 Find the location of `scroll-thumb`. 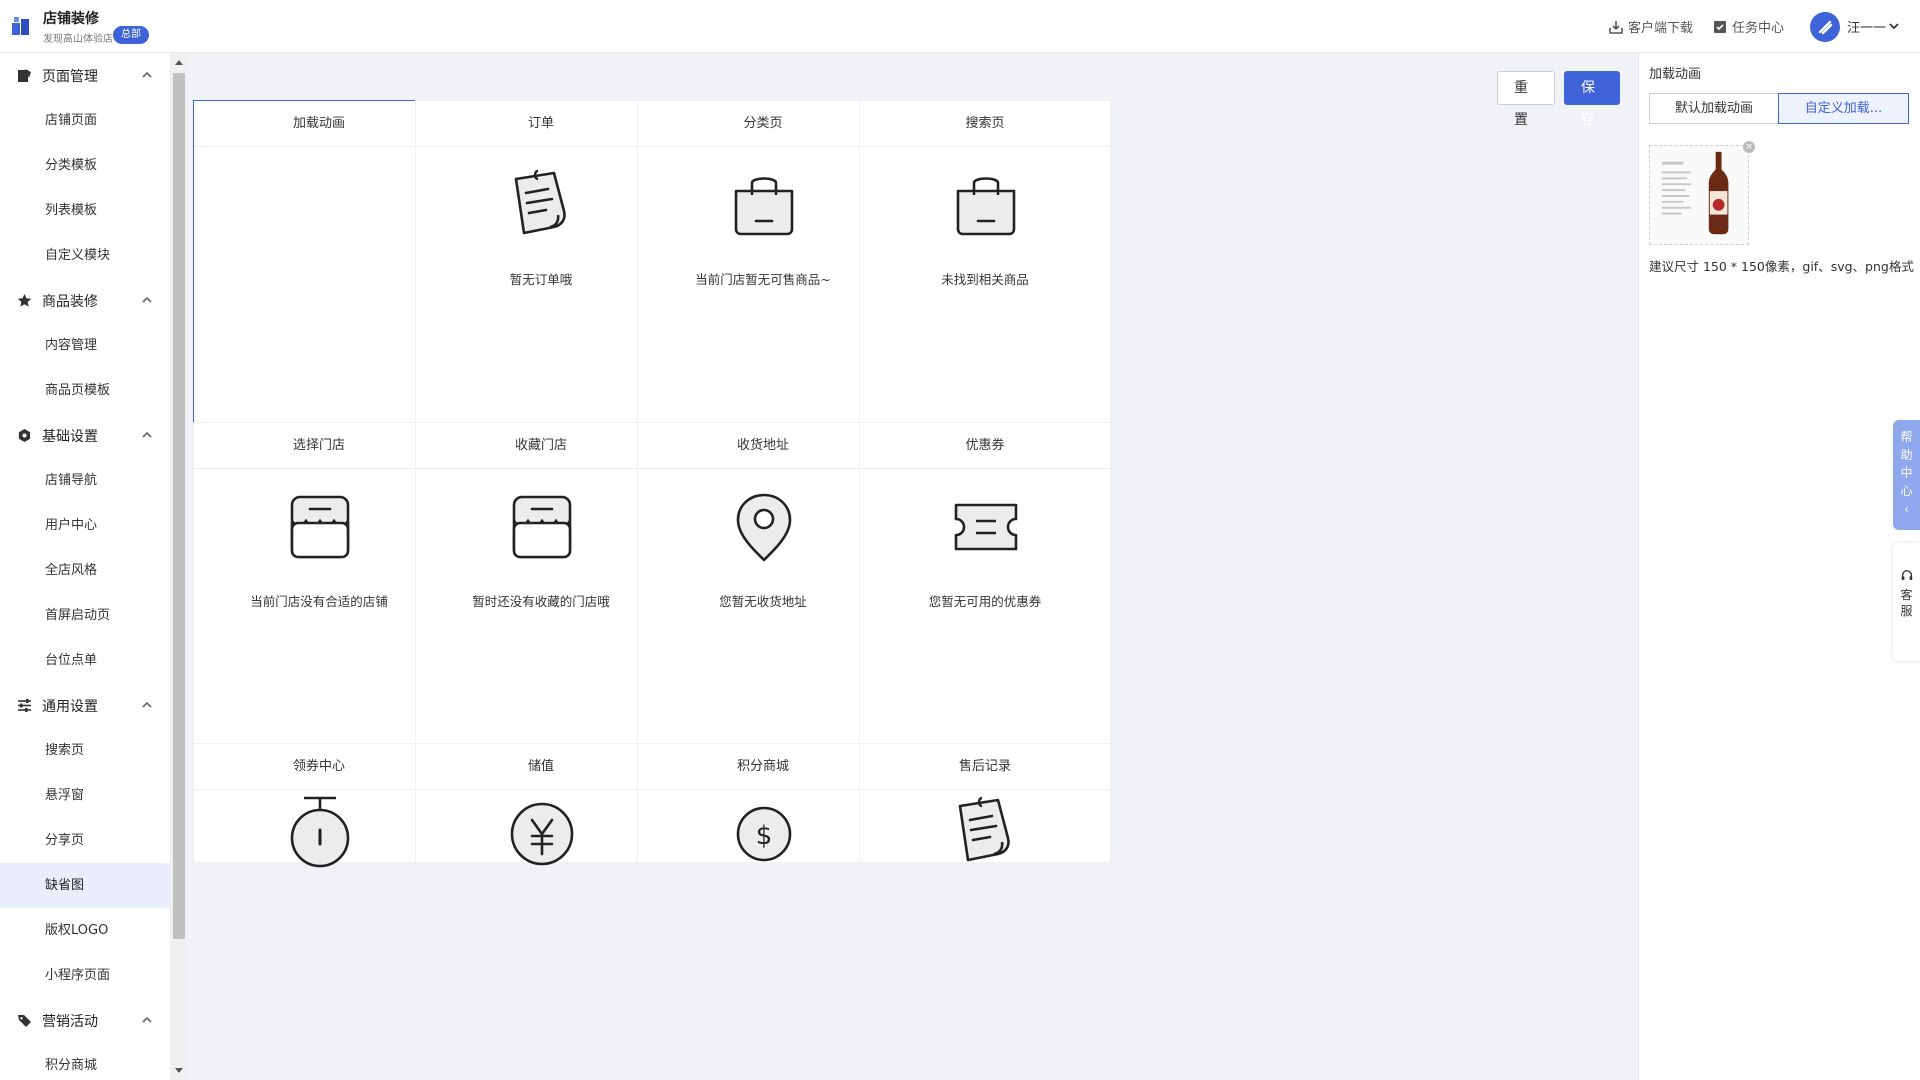

scroll-thumb is located at coordinates (179, 506).